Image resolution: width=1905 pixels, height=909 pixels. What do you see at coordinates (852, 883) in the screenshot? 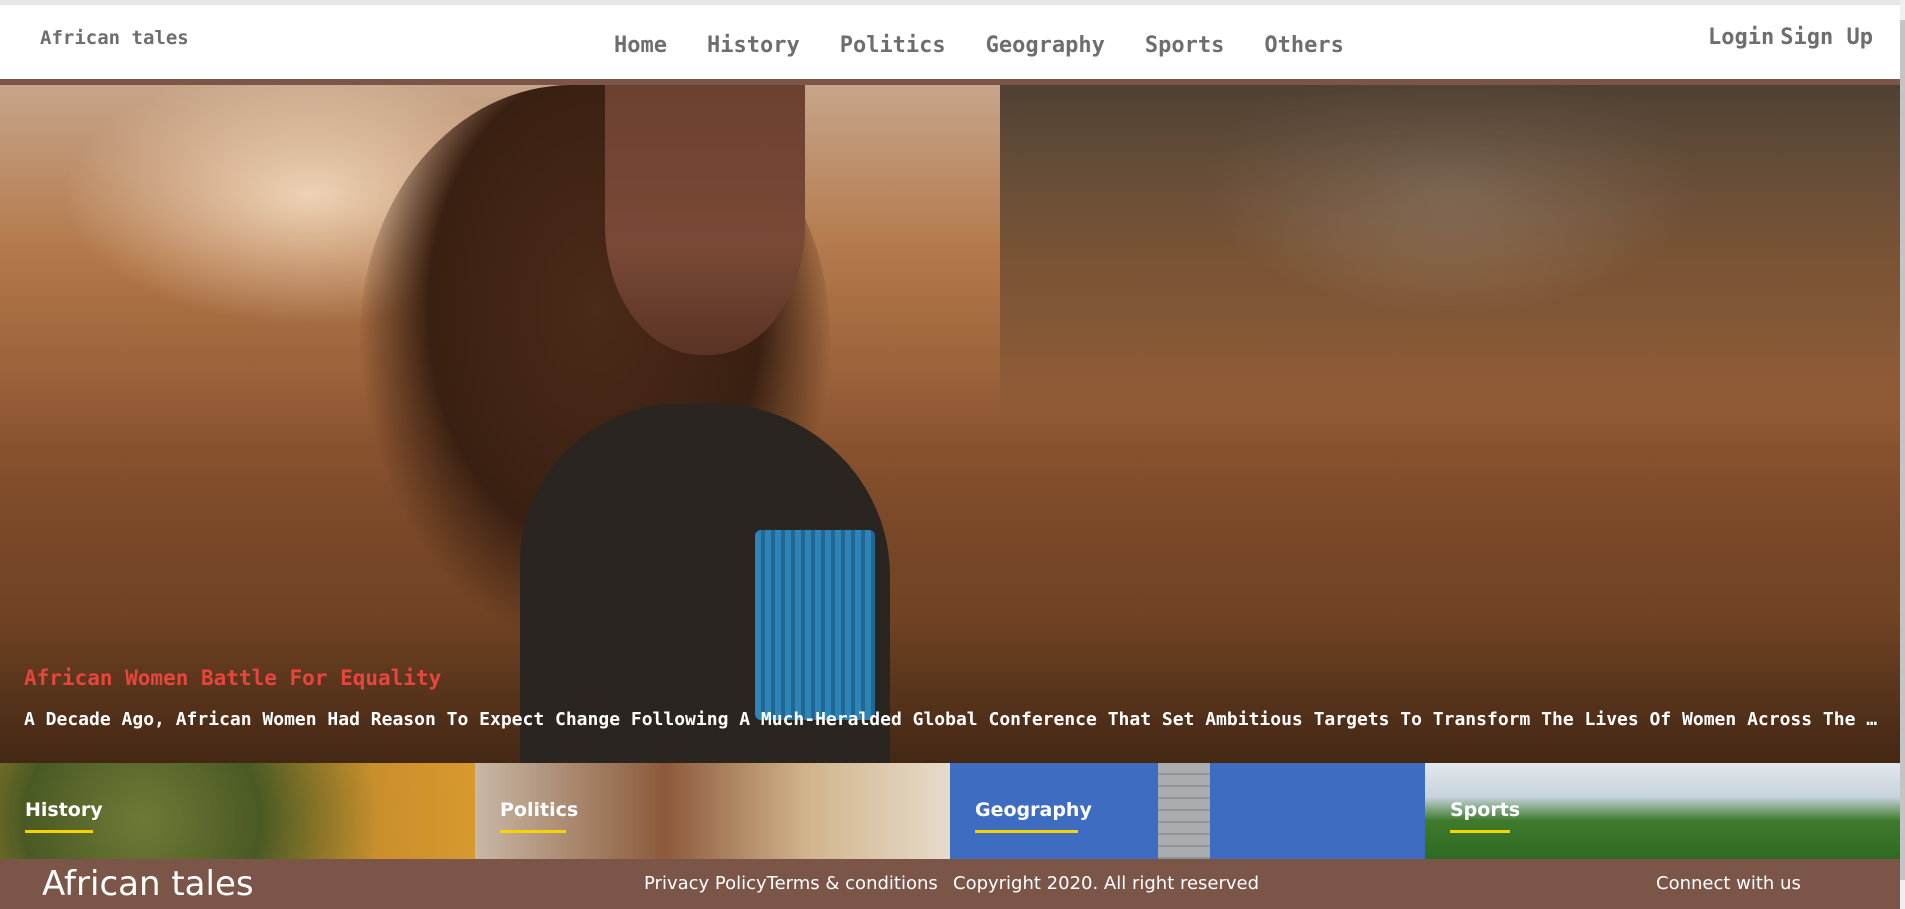
I see `terms-link: Terms & conditions` at bounding box center [852, 883].